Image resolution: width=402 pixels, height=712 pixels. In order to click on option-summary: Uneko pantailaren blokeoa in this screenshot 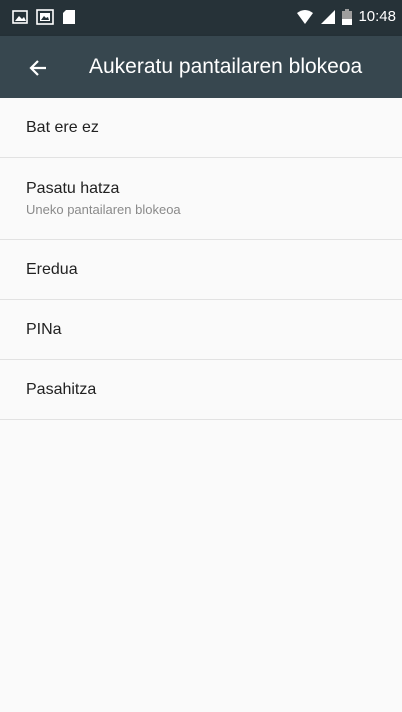, I will do `click(103, 209)`.